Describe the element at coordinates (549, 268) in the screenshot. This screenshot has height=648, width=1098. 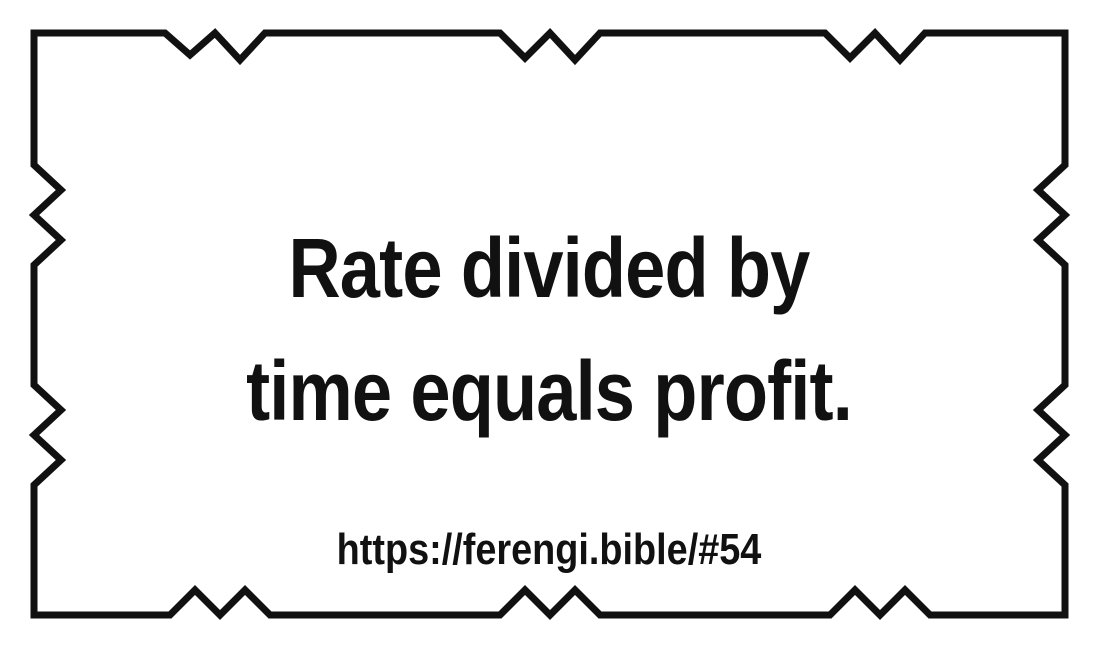
I see `quote-line-1: Rate divided by` at that location.